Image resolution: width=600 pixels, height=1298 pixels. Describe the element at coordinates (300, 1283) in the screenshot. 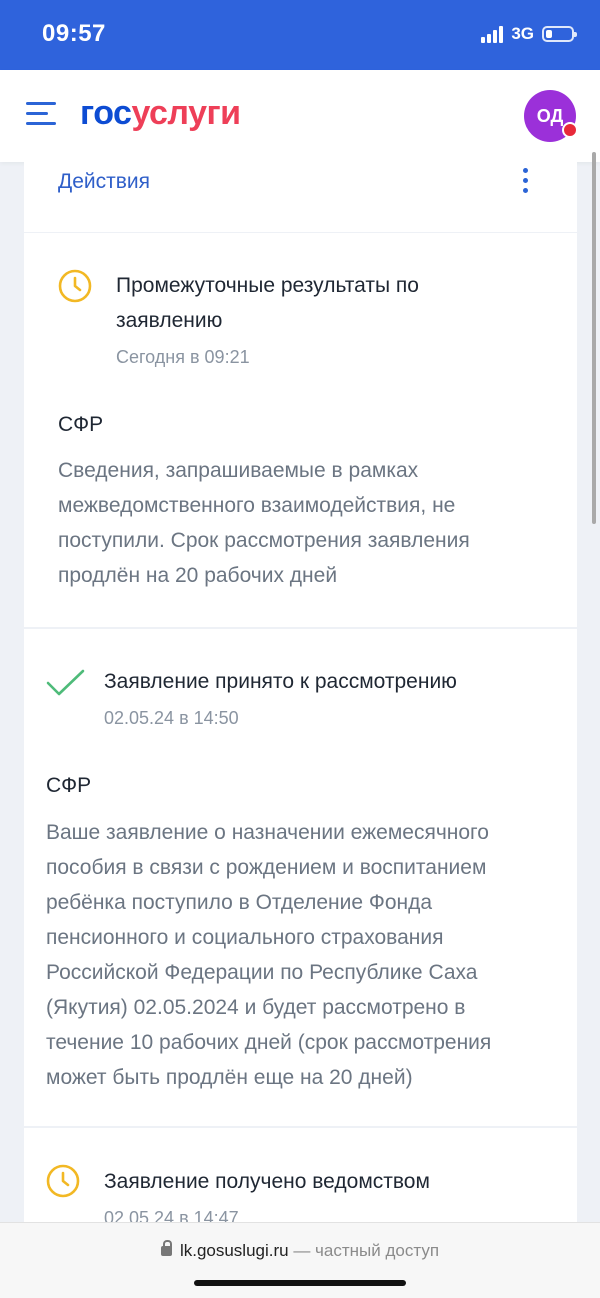

I see `home-indicator` at that location.